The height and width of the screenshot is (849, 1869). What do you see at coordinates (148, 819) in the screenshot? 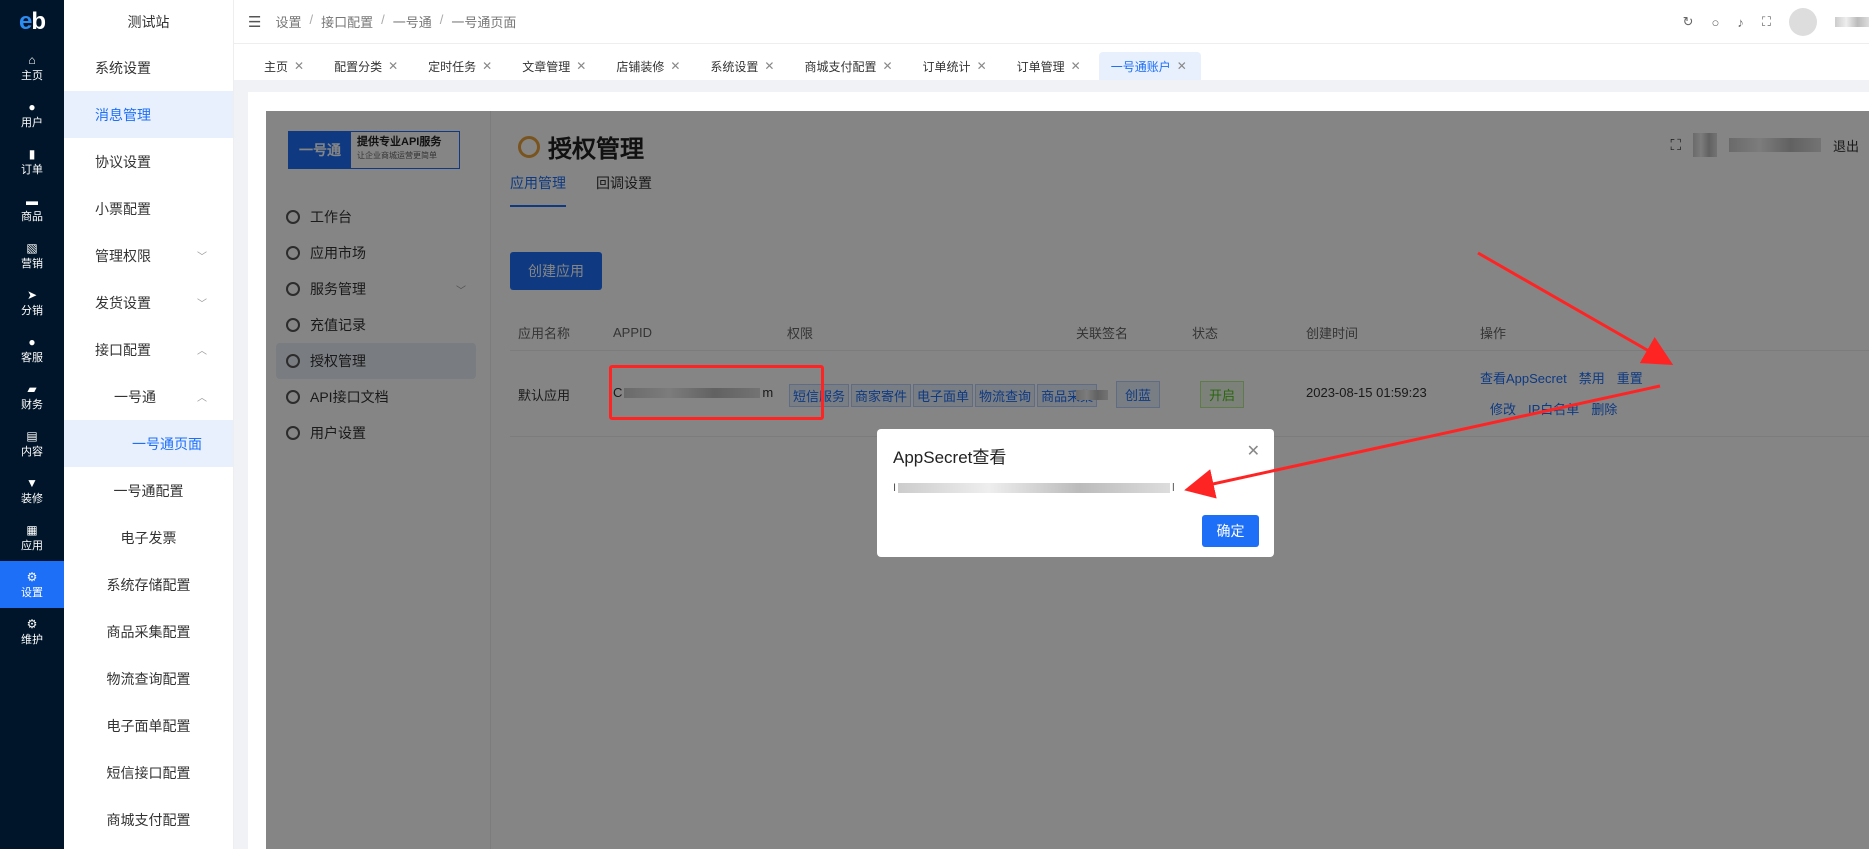
I see `subnav-item: 商城支付配置` at bounding box center [148, 819].